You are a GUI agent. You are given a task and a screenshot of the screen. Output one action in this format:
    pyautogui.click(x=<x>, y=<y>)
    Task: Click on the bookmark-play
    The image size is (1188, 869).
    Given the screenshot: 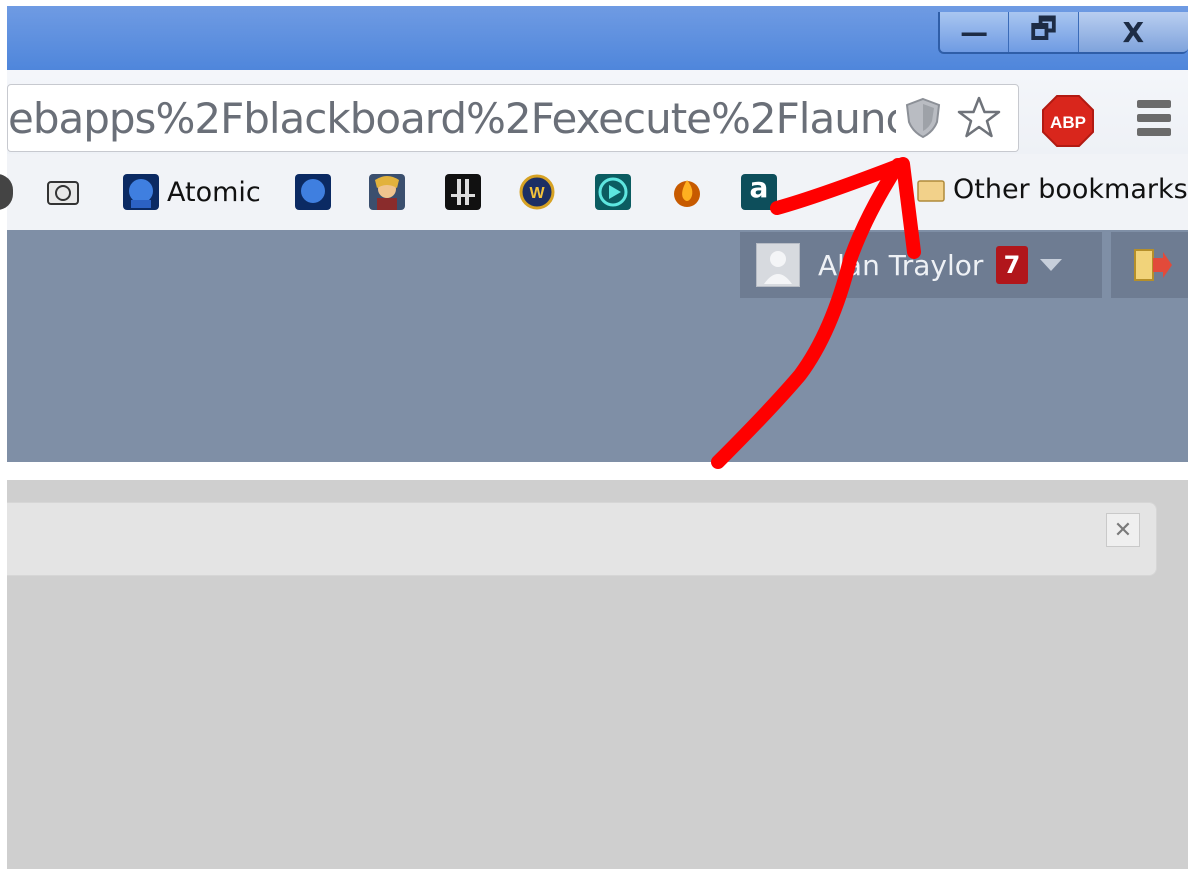 What is the action you would take?
    pyautogui.click(x=613, y=192)
    